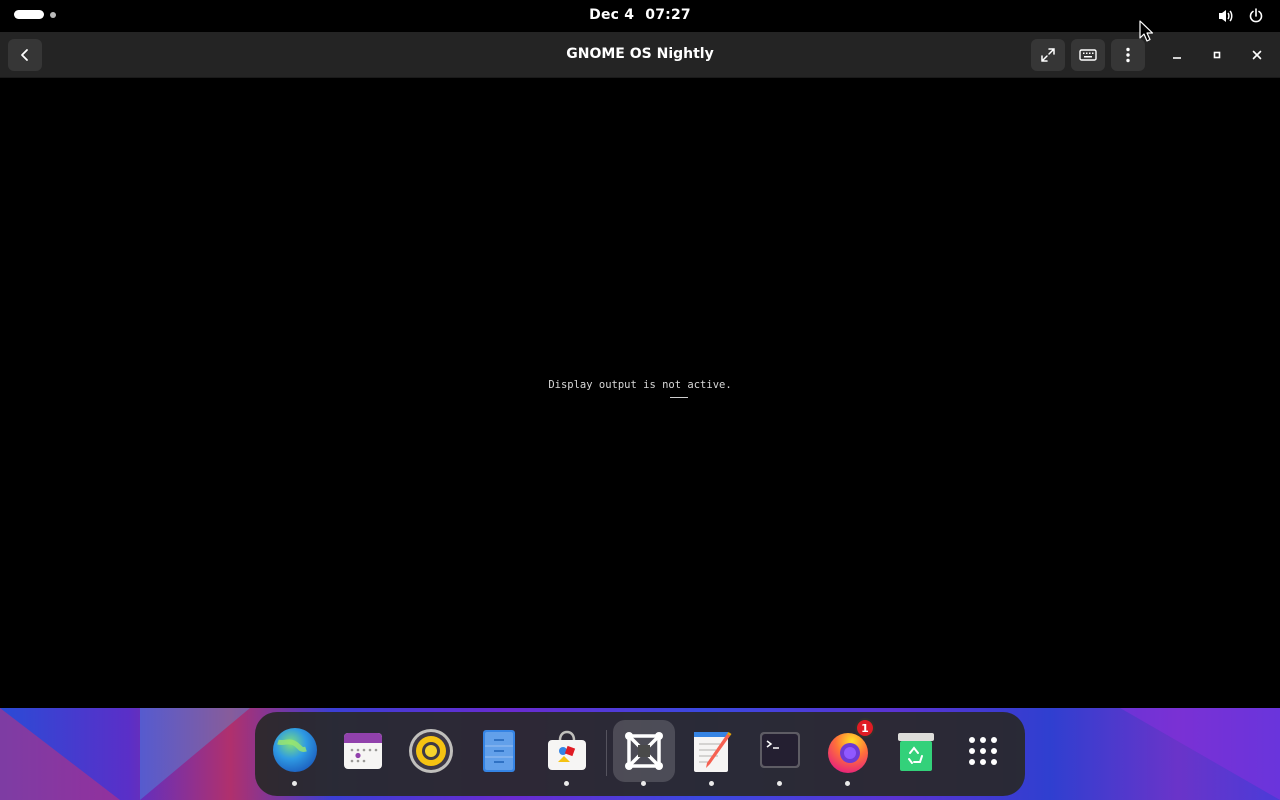 The width and height of the screenshot is (1280, 800). I want to click on maximize-button, so click(1217, 55).